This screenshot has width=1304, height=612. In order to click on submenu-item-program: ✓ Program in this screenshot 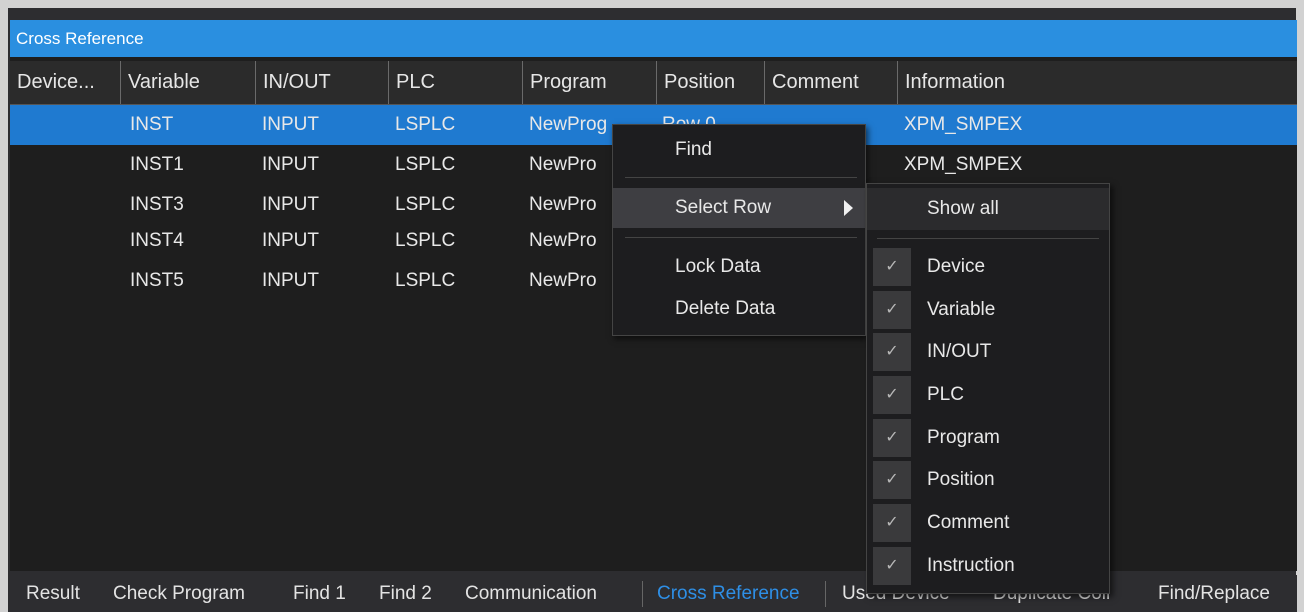, I will do `click(988, 438)`.